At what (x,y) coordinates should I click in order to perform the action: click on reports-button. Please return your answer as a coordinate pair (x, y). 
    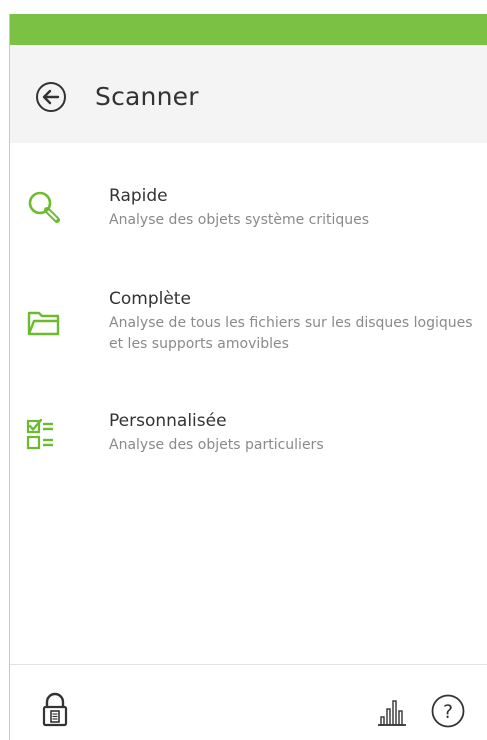
    Looking at the image, I should click on (392, 712).